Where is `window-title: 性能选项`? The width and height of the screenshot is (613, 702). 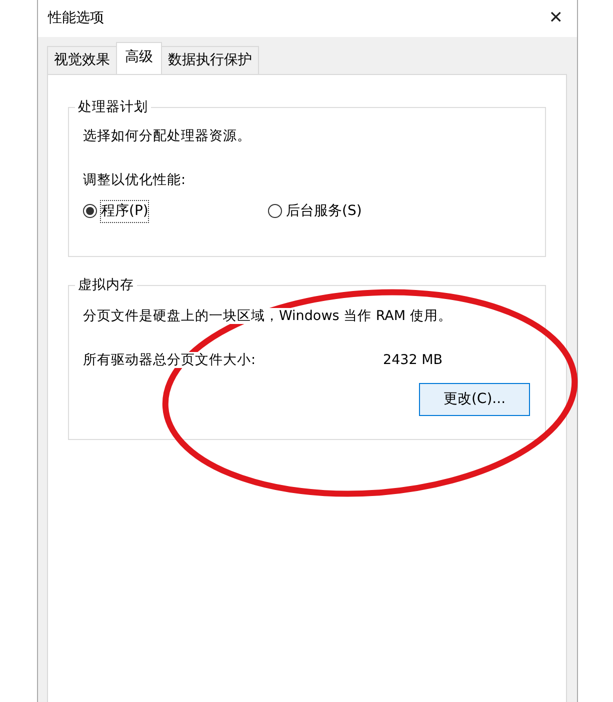 window-title: 性能选项 is located at coordinates (76, 18).